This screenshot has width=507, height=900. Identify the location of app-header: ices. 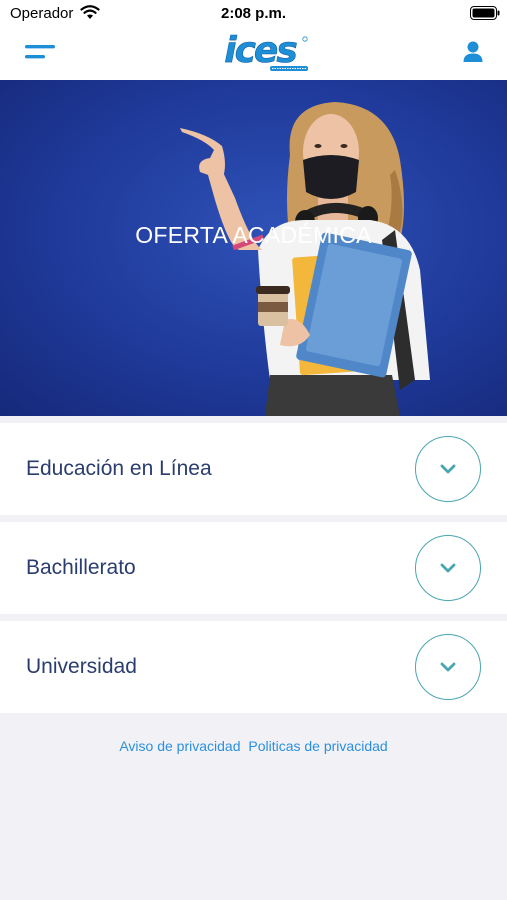
(253, 54).